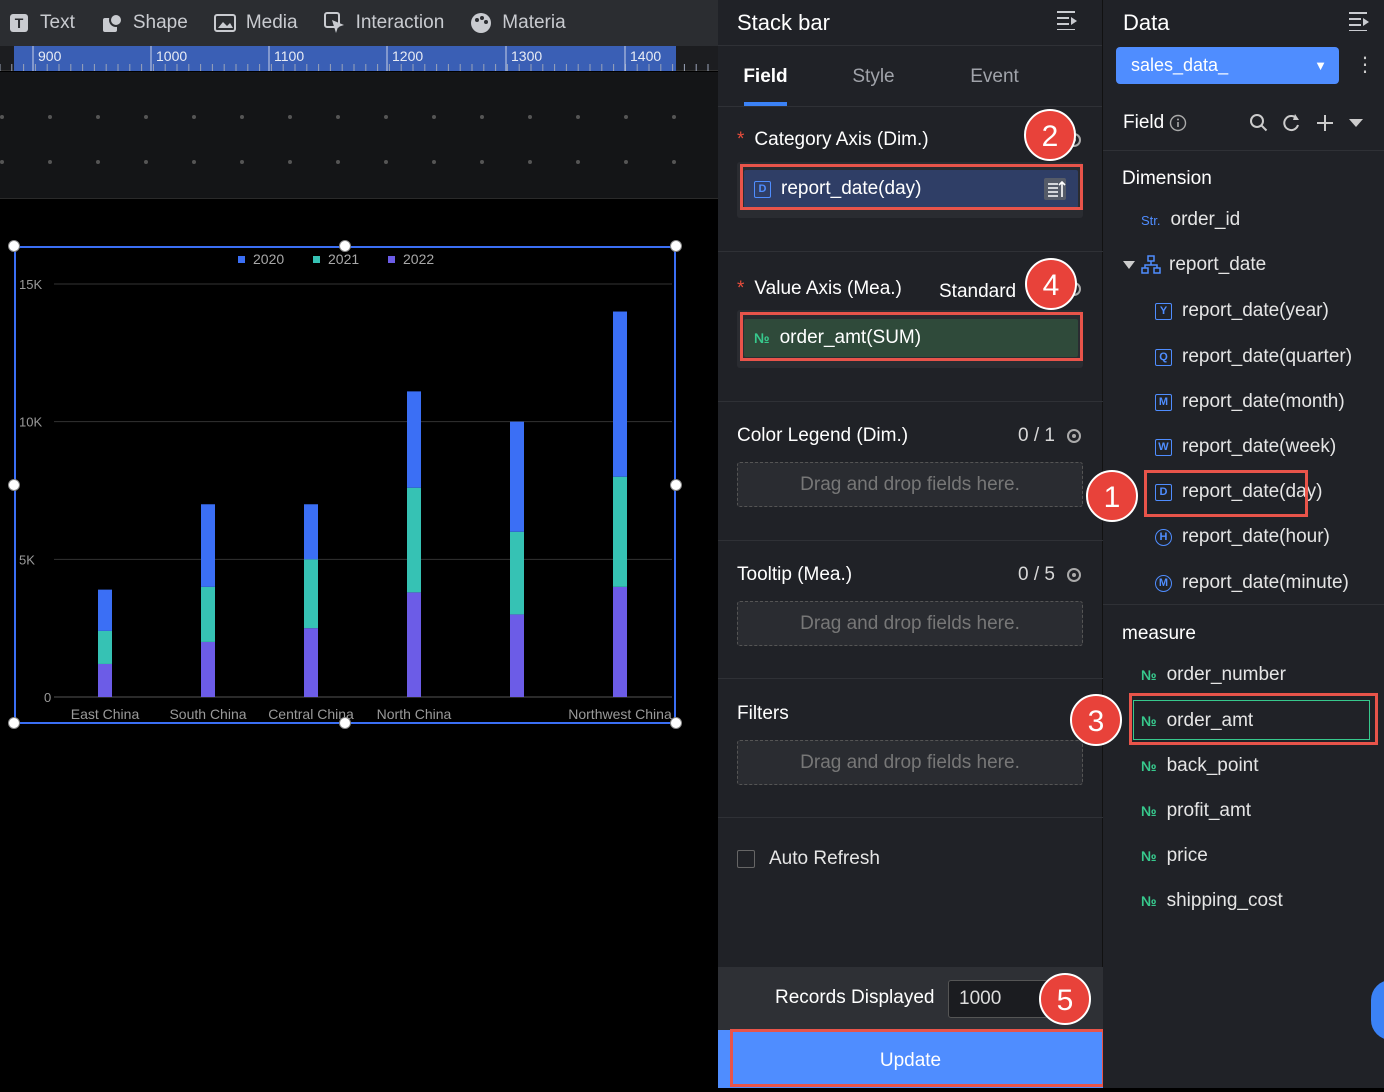  I want to click on date-month-icon: M, so click(1163, 402).